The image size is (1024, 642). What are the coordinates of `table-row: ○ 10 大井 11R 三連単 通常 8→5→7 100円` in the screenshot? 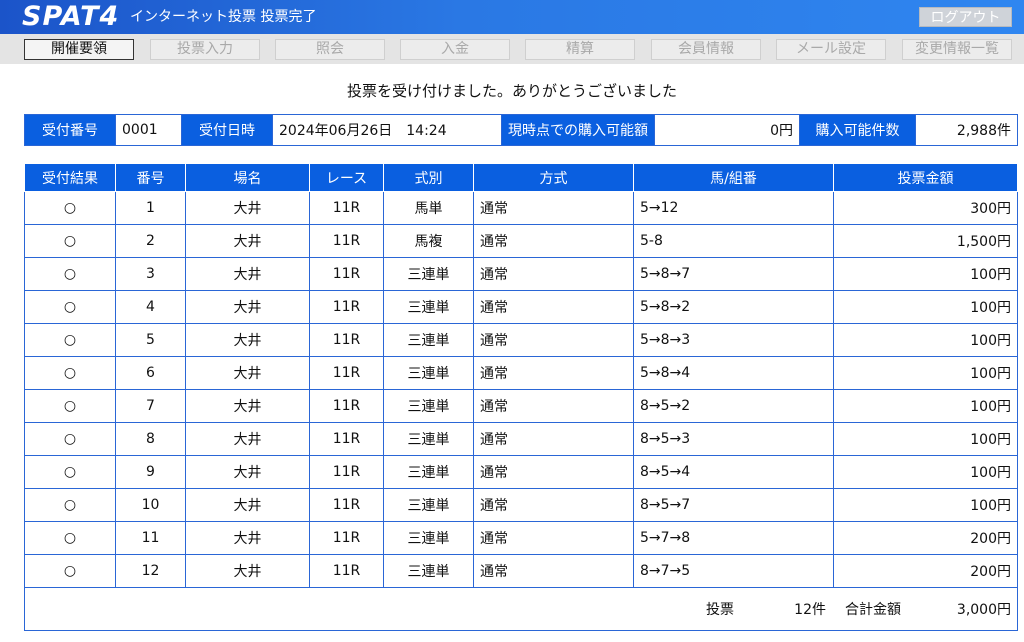 It's located at (521, 505).